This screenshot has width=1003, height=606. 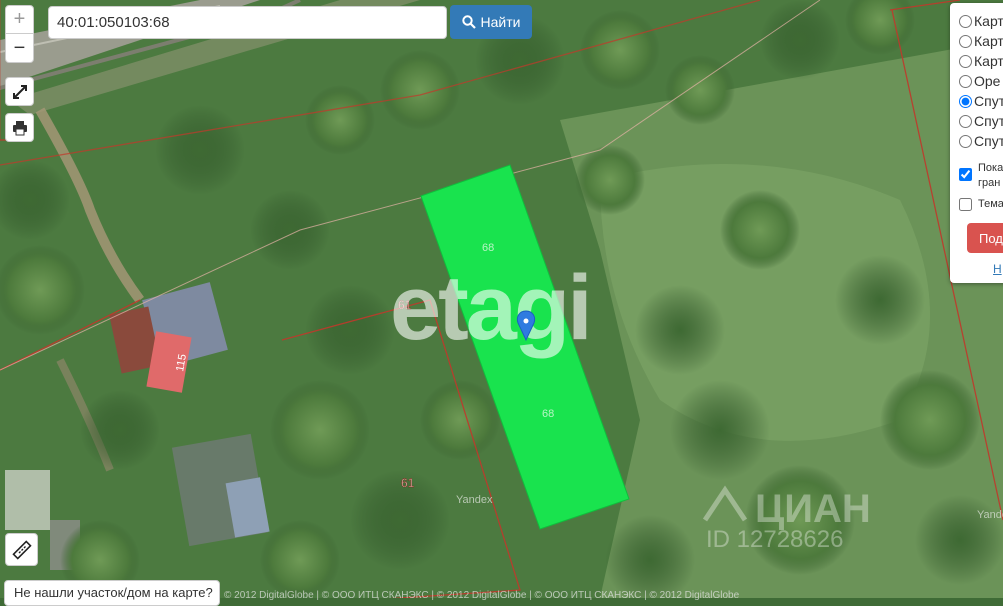 I want to click on layer-option-4: Оре, so click(x=979, y=81).